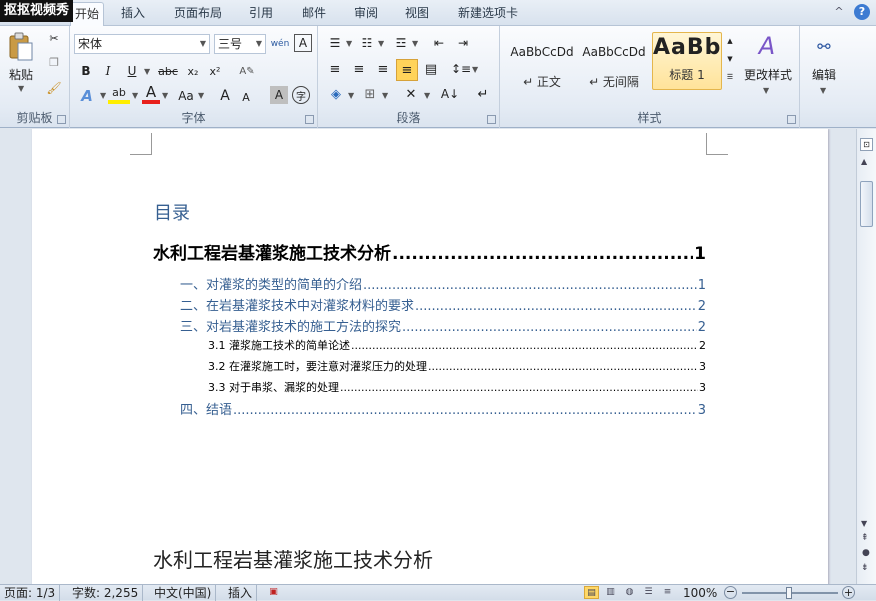  I want to click on chinese-layout-icon: ✕, so click(411, 94).